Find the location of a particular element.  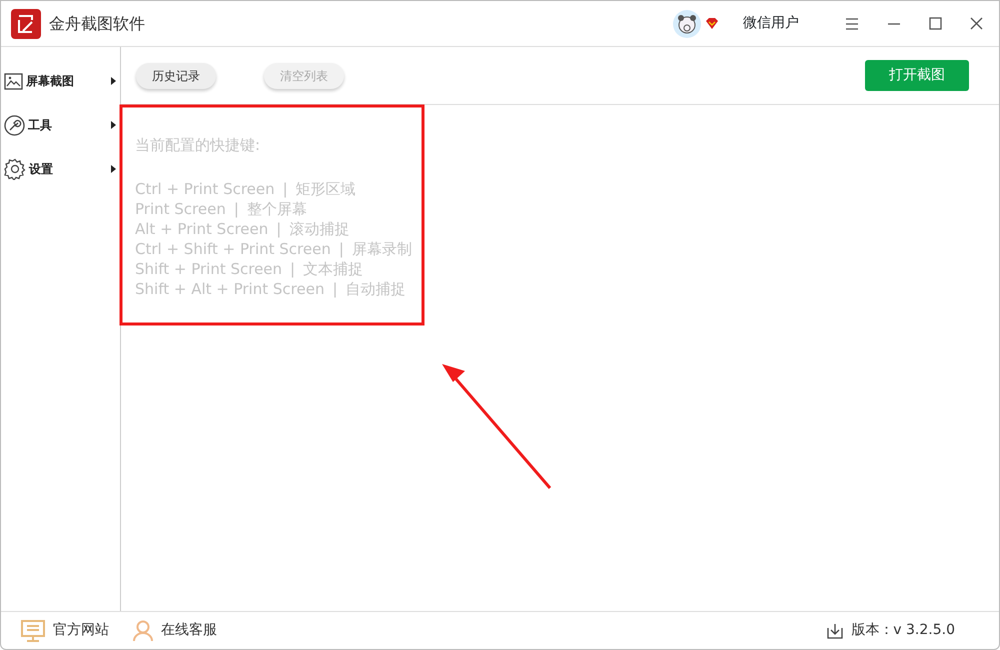

shortcut-keys: Ctrl + Print Screen is located at coordinates (205, 189).